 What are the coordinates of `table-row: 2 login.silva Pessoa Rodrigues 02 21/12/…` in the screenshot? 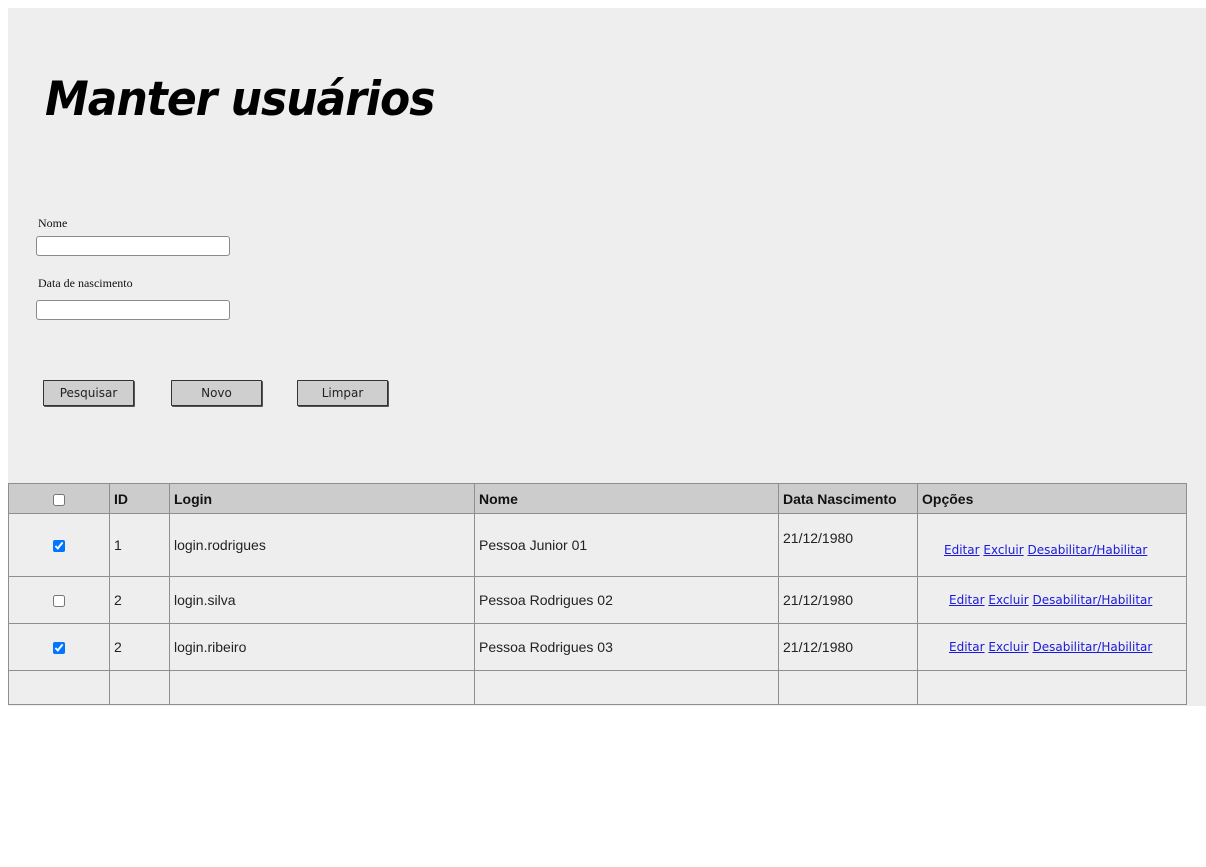 It's located at (597, 600).